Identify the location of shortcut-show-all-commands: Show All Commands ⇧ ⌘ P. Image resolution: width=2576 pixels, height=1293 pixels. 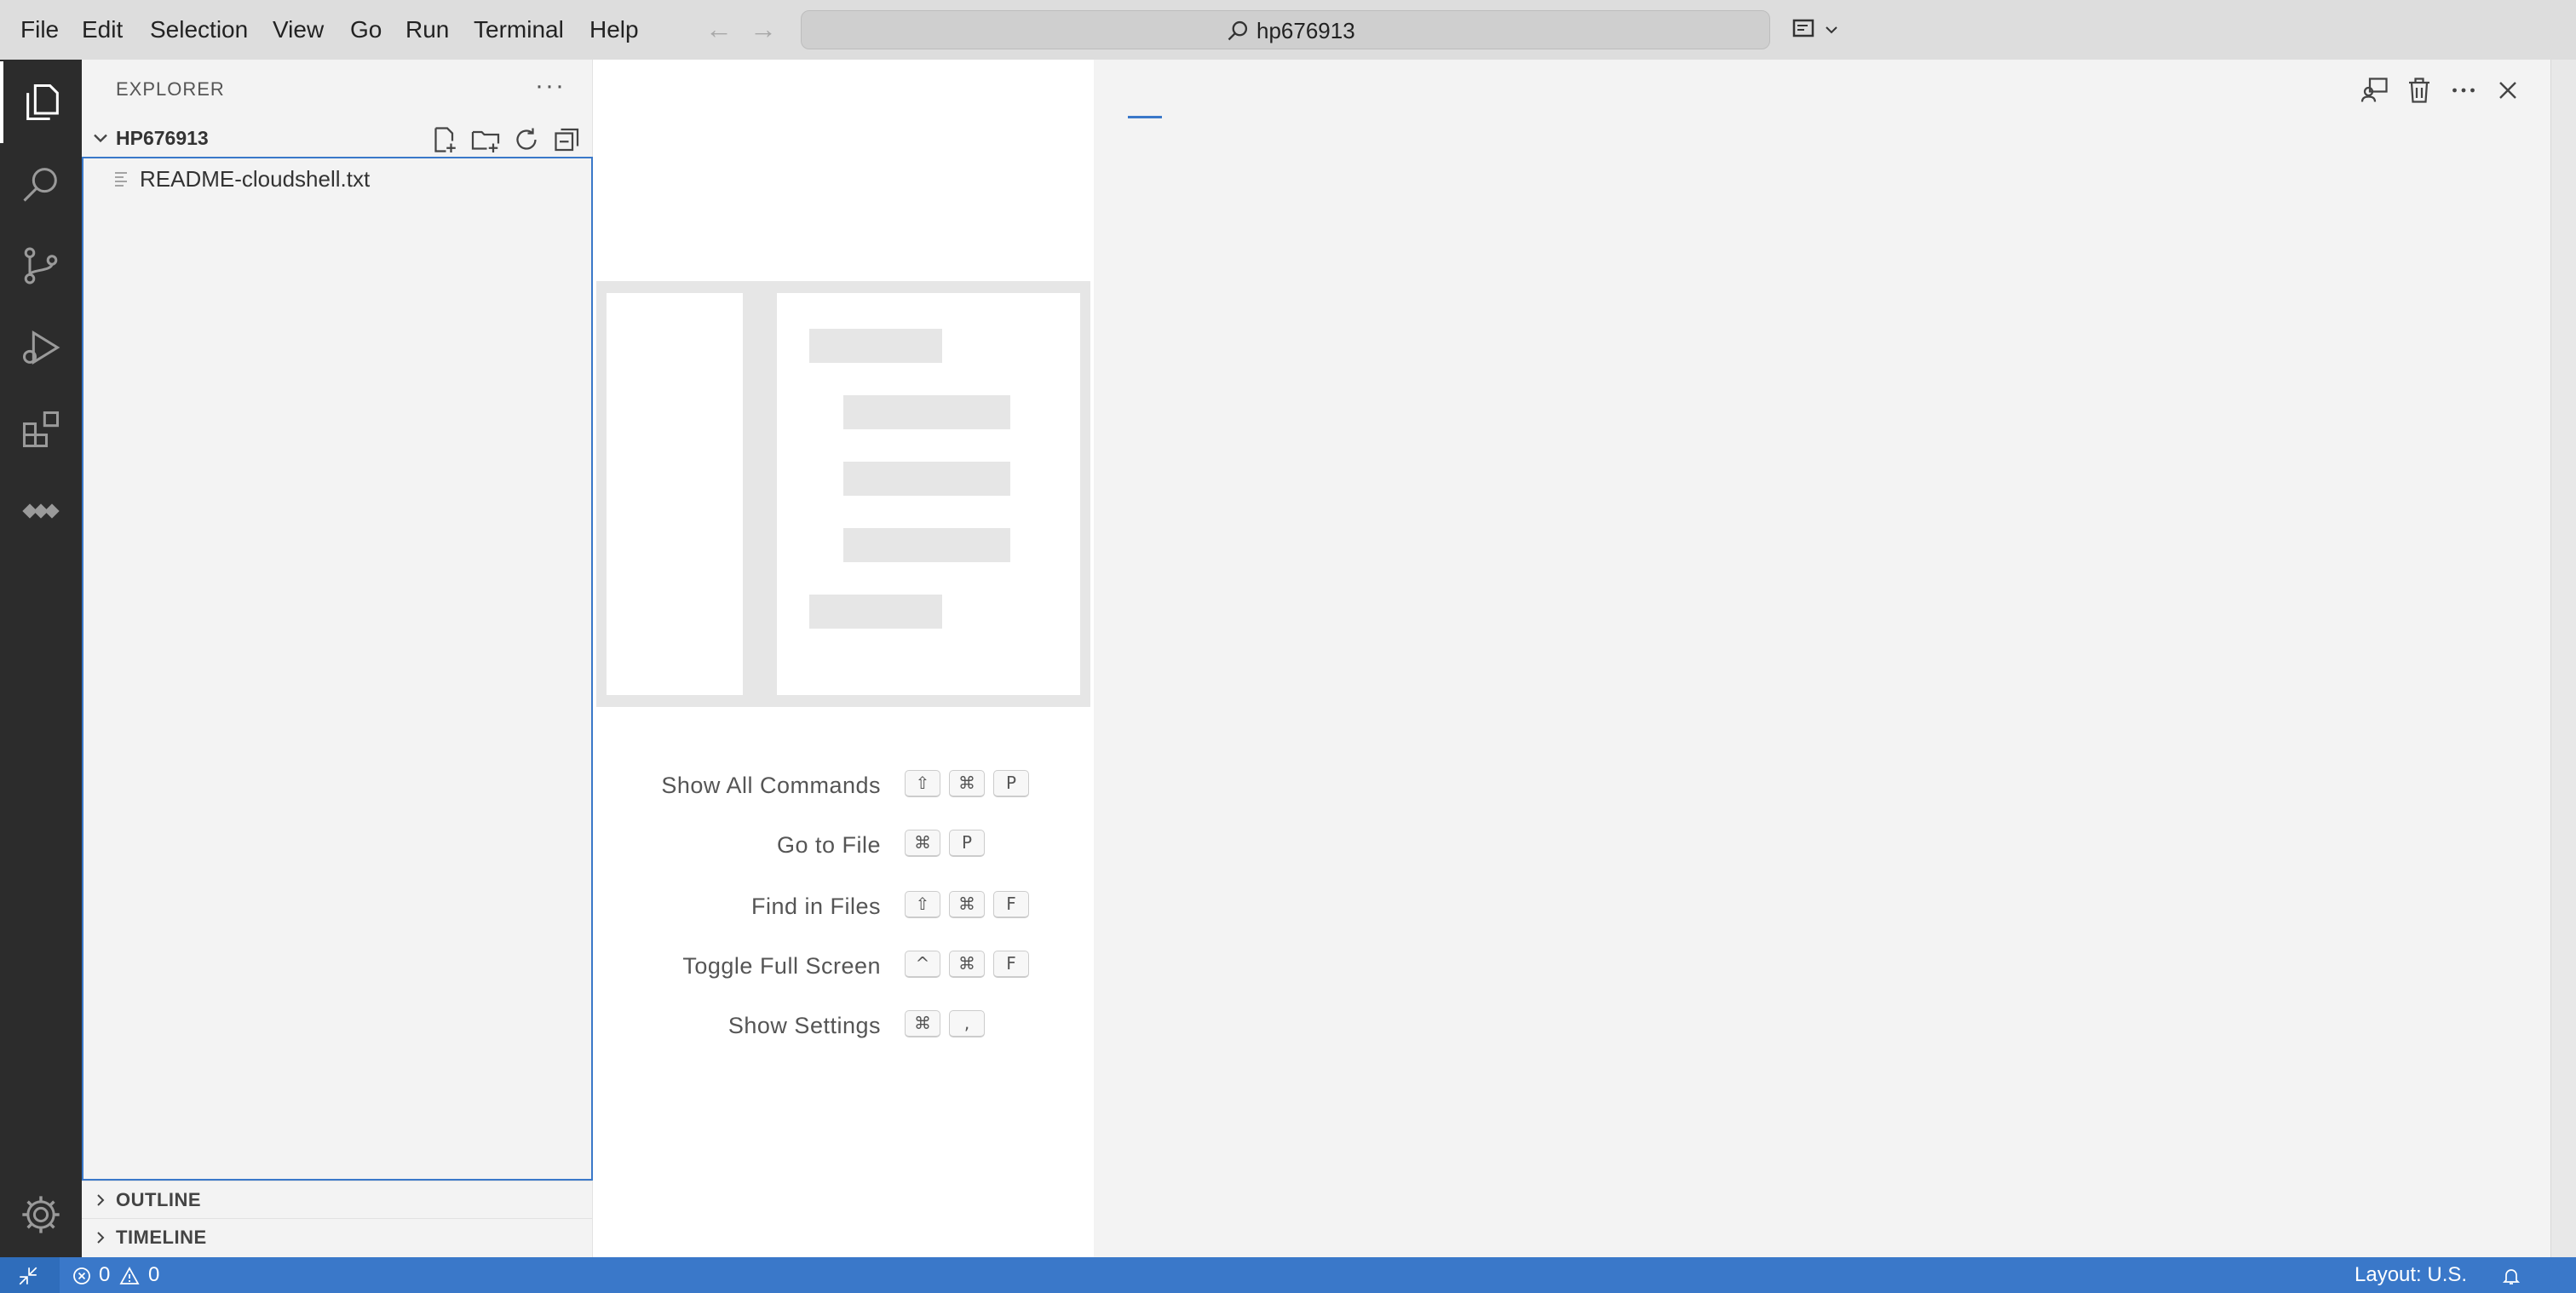
(844, 785).